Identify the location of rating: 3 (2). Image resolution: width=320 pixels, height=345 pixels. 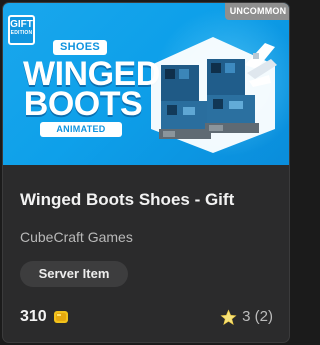
(246, 317).